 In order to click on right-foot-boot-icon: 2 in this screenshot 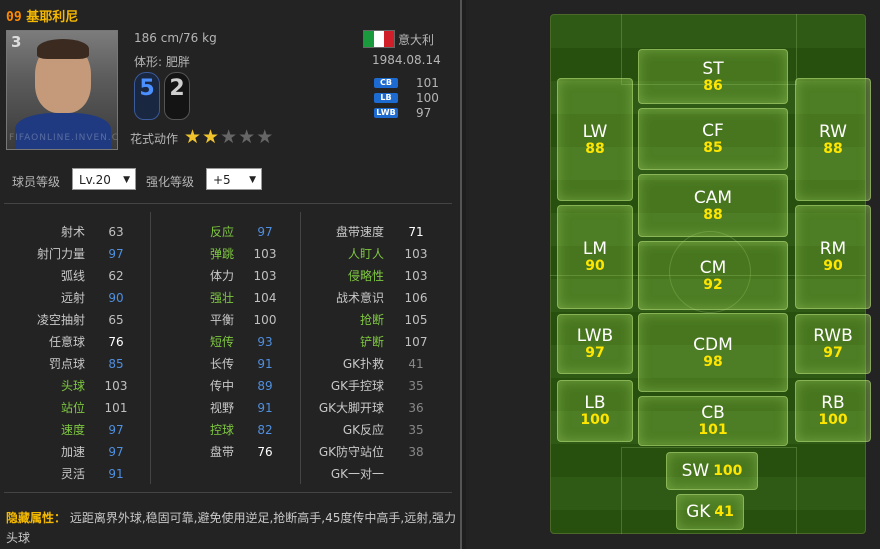, I will do `click(177, 96)`.